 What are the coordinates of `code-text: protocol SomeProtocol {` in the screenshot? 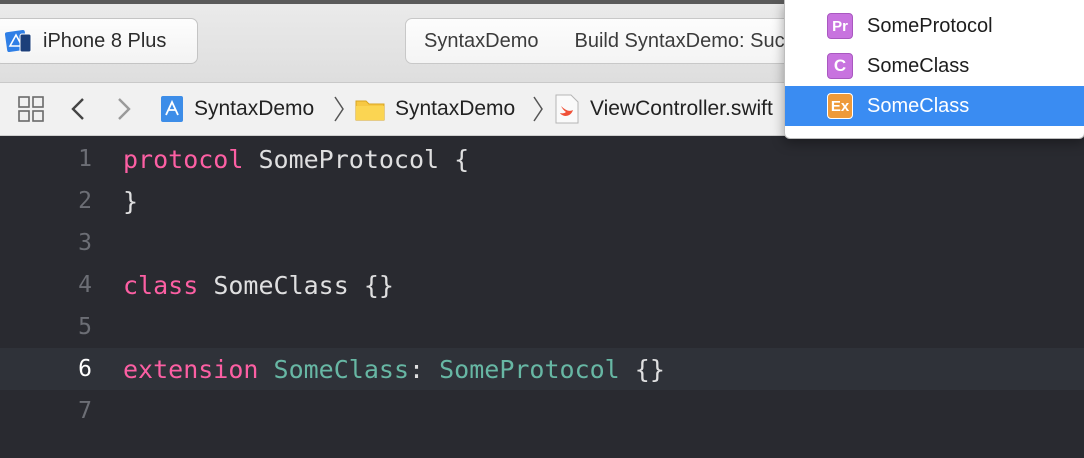 It's located at (296, 159).